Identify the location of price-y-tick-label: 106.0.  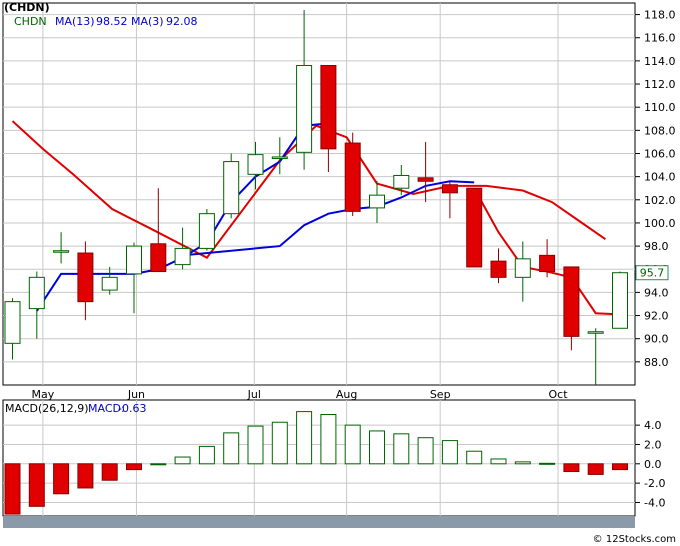
(660, 153).